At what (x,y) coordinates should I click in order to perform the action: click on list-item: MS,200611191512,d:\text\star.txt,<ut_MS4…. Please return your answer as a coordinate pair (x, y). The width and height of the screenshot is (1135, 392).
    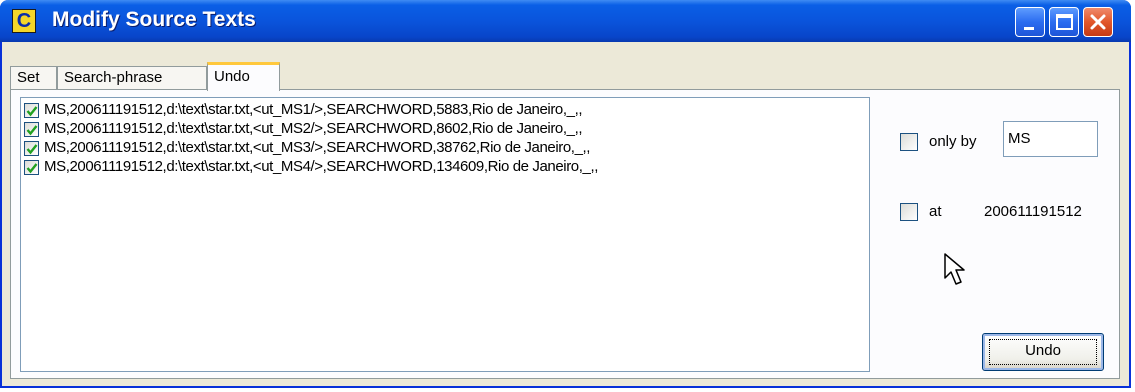
    Looking at the image, I should click on (444, 169).